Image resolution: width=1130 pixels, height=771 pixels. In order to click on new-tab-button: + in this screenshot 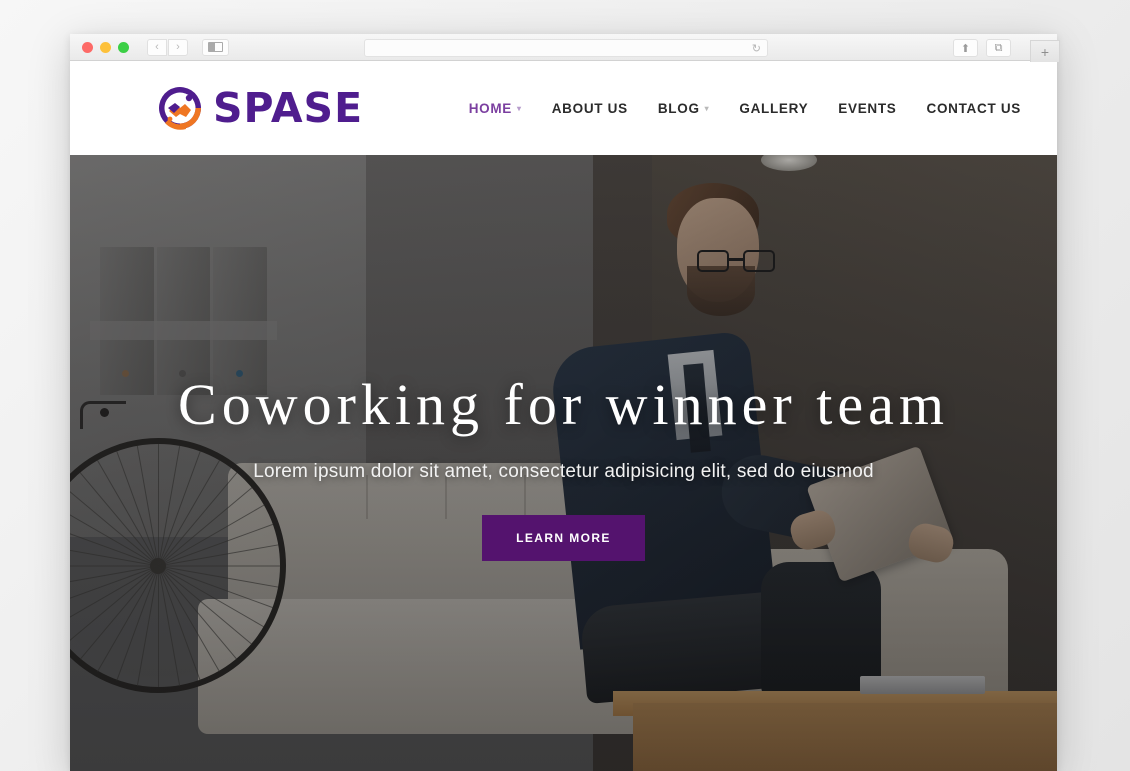, I will do `click(1045, 51)`.